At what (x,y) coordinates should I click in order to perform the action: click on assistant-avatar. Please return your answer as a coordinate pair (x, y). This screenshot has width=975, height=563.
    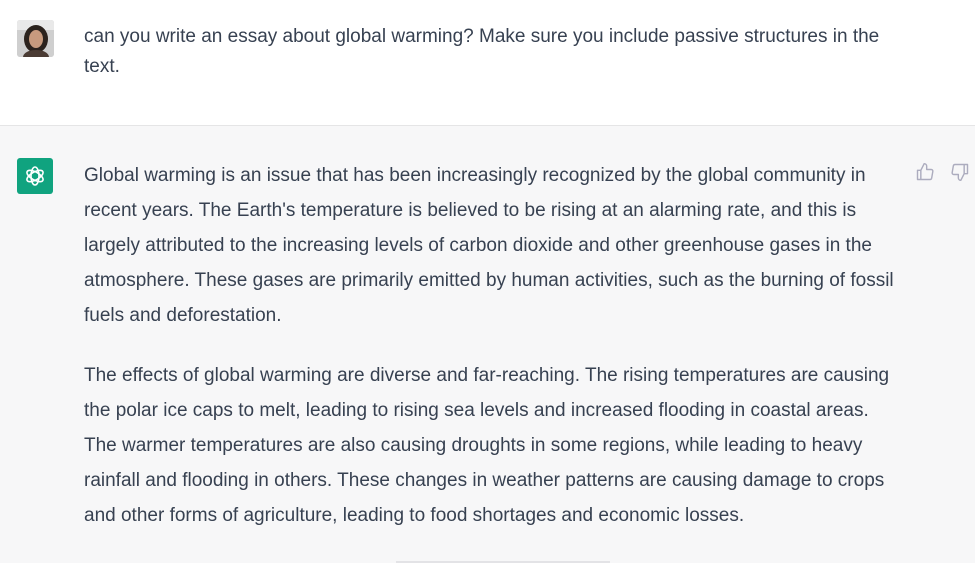
    Looking at the image, I should click on (35, 176).